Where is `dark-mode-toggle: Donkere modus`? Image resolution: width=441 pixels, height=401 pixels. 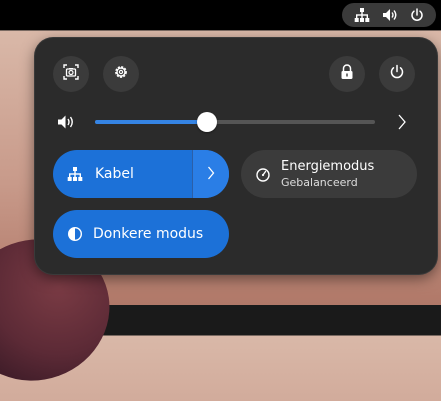
dark-mode-toggle: Donkere modus is located at coordinates (141, 234).